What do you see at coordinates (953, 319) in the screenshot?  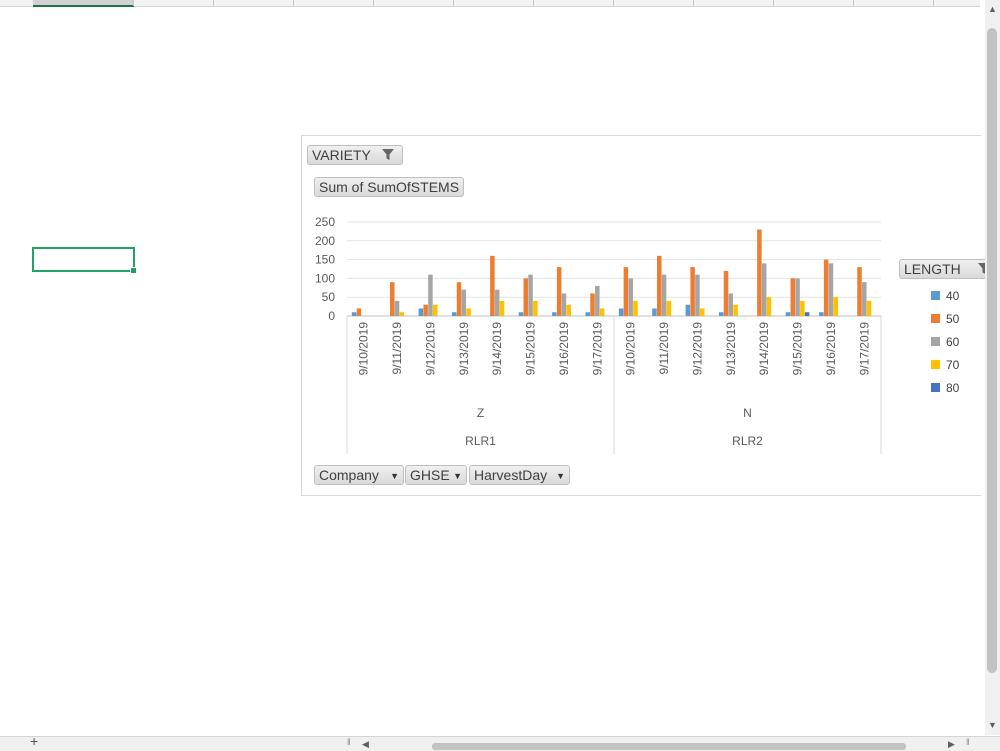 I see `legend-label: 50` at bounding box center [953, 319].